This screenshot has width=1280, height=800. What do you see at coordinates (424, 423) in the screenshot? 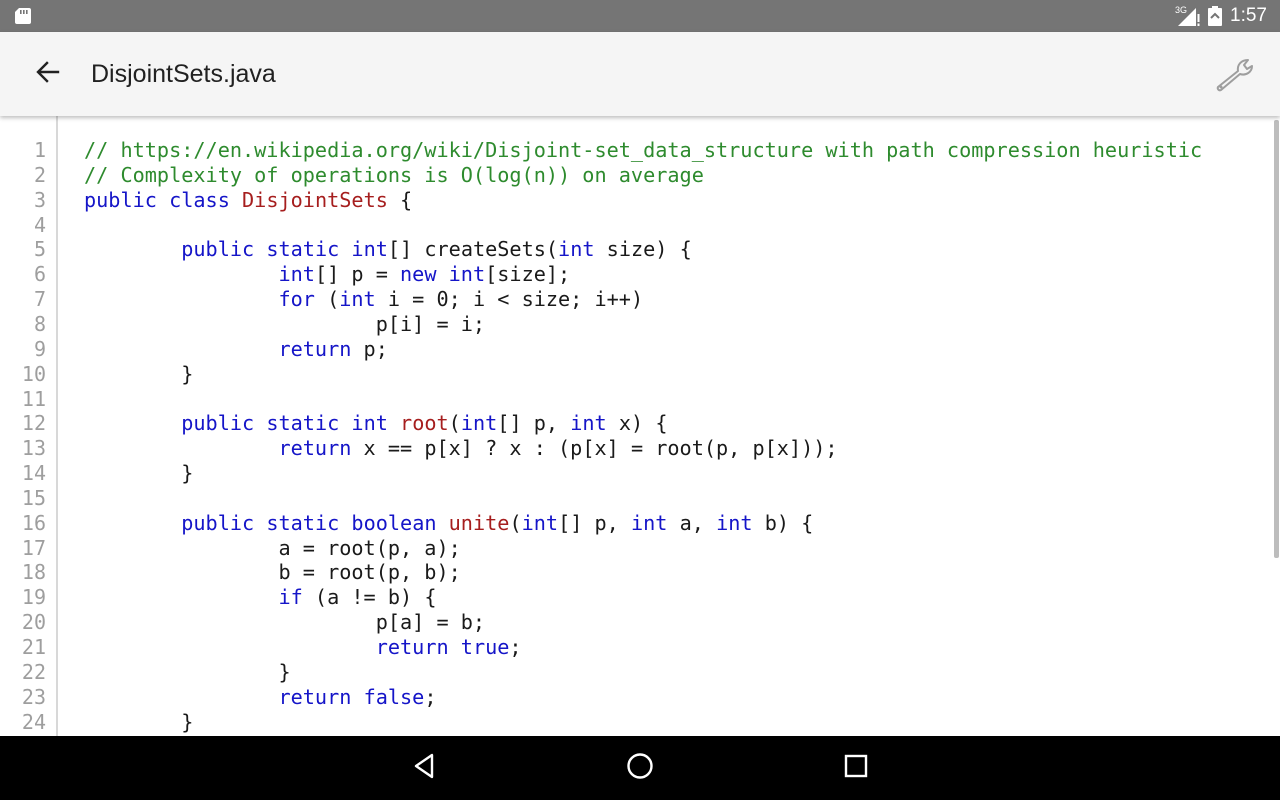
I see `code-token-name: root` at bounding box center [424, 423].